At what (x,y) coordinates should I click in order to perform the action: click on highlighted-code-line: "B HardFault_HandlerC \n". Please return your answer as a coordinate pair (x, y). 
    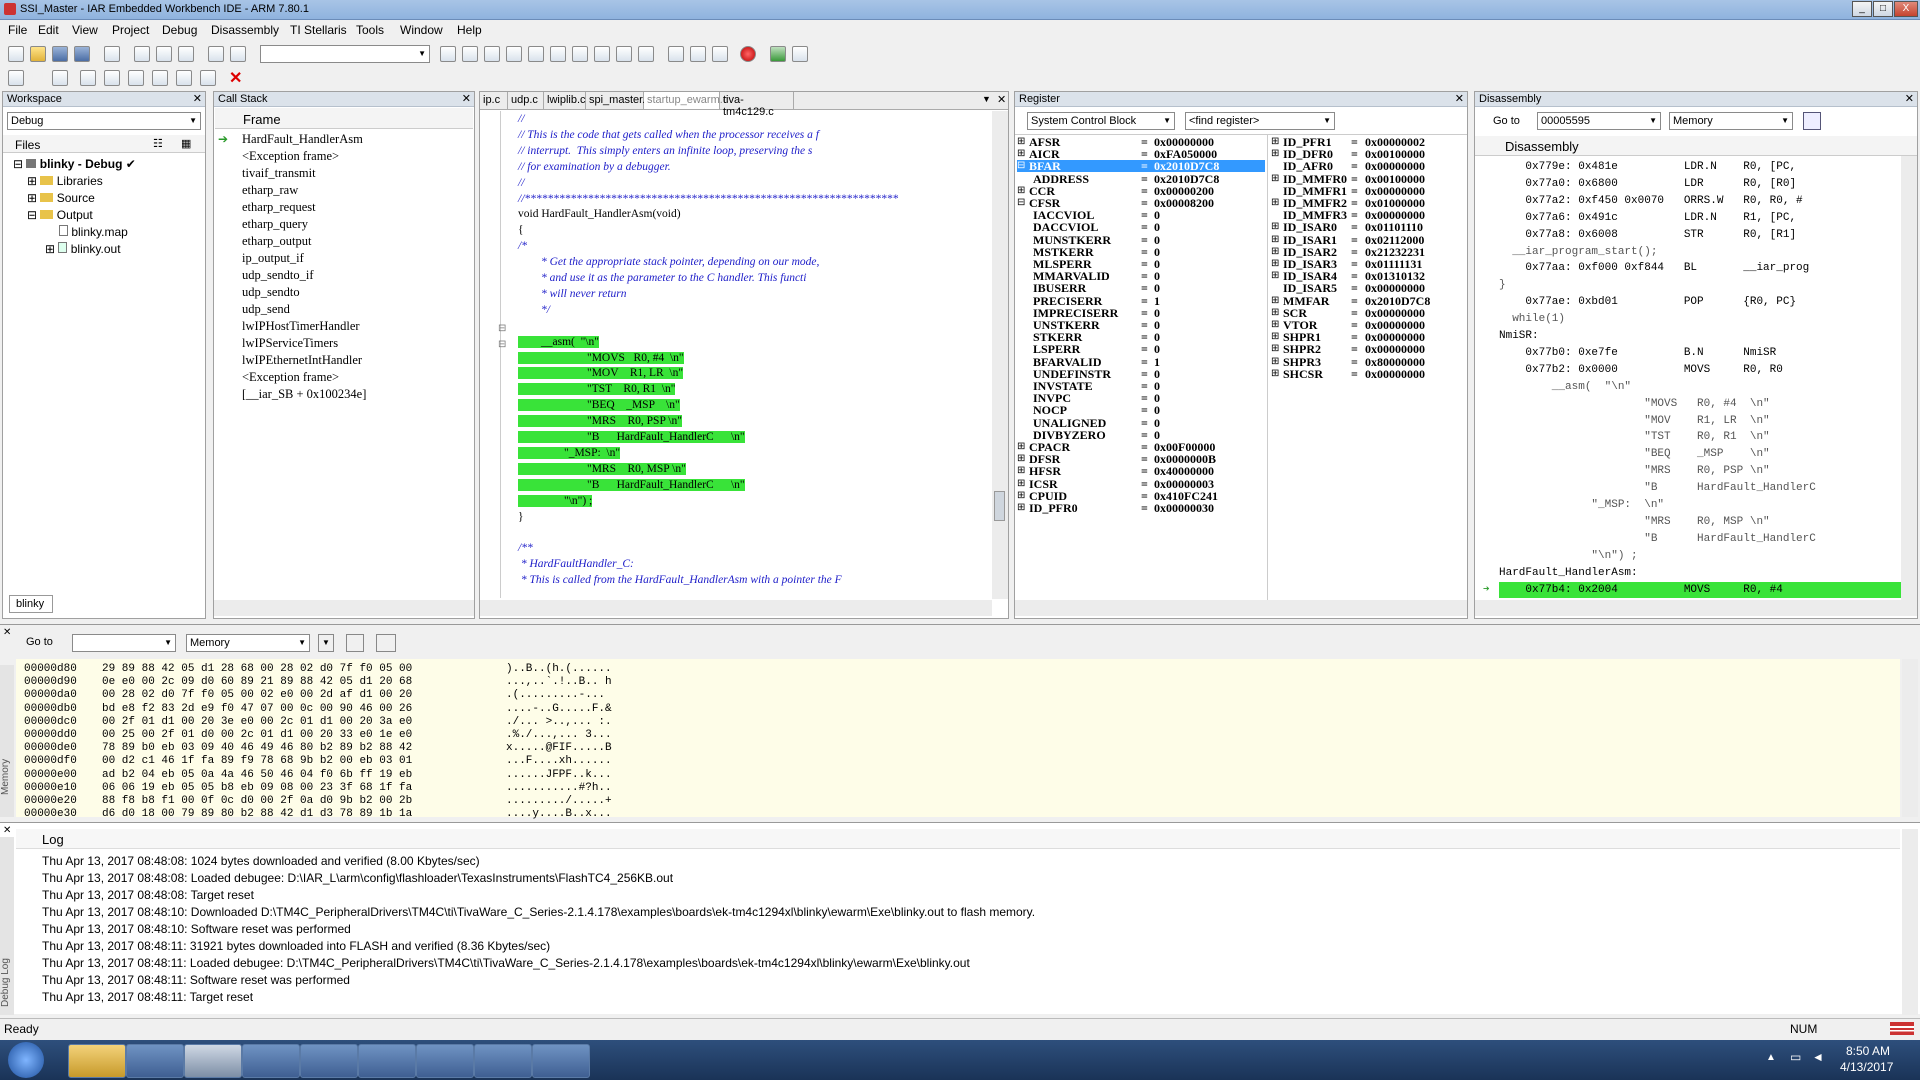
    Looking at the image, I should click on (631, 484).